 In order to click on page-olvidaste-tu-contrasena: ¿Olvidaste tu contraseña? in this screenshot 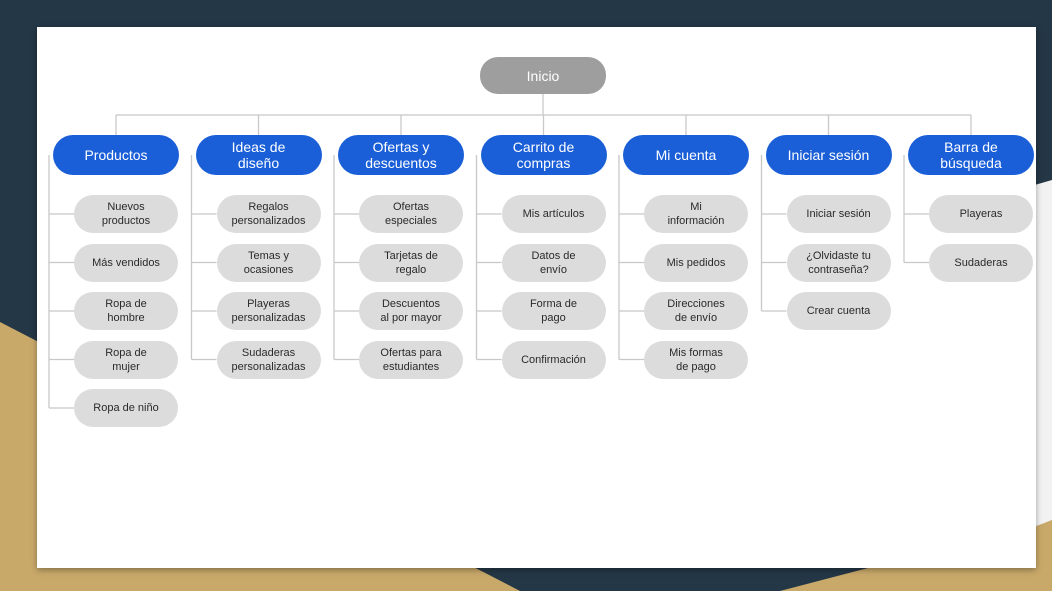, I will do `click(838, 262)`.